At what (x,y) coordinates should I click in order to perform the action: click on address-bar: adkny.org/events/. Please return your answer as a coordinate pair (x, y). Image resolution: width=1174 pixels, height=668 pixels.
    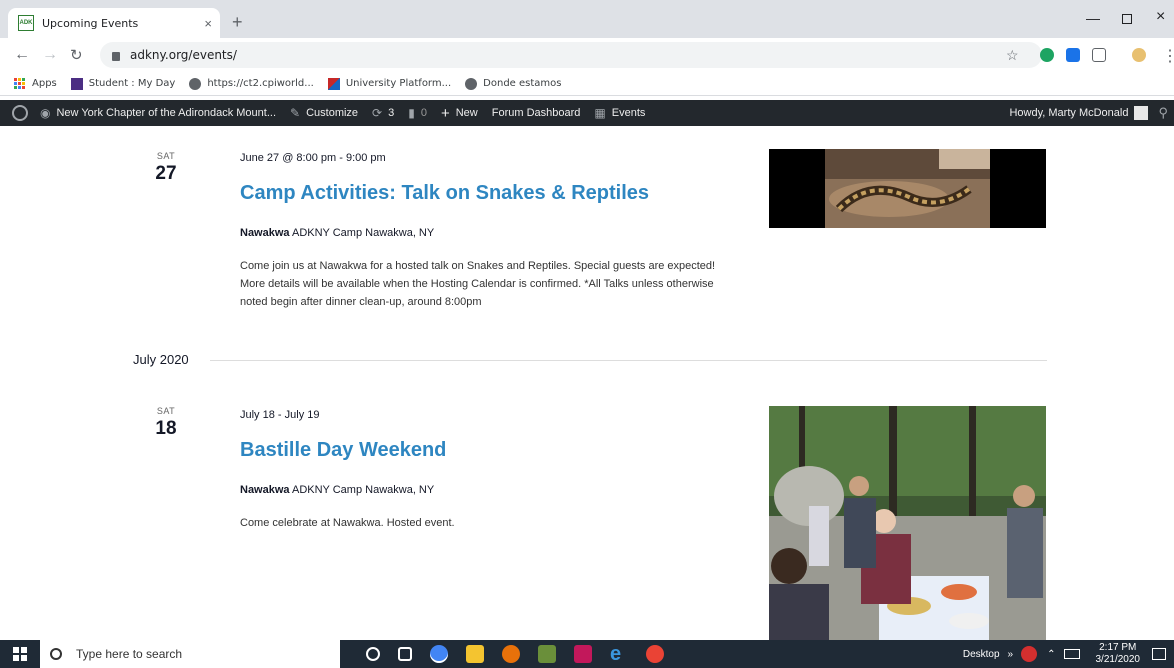
    Looking at the image, I should click on (571, 55).